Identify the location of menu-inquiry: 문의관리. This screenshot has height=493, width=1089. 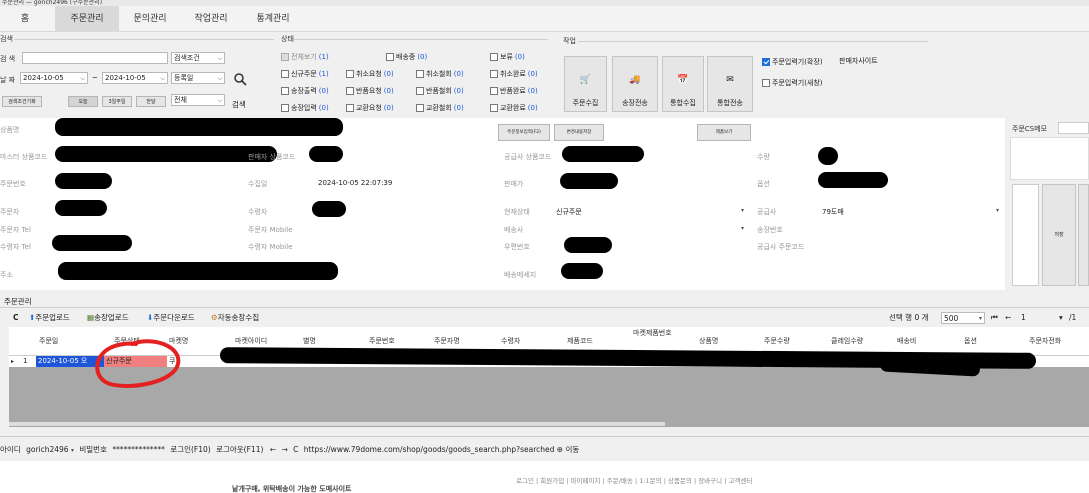
(150, 19).